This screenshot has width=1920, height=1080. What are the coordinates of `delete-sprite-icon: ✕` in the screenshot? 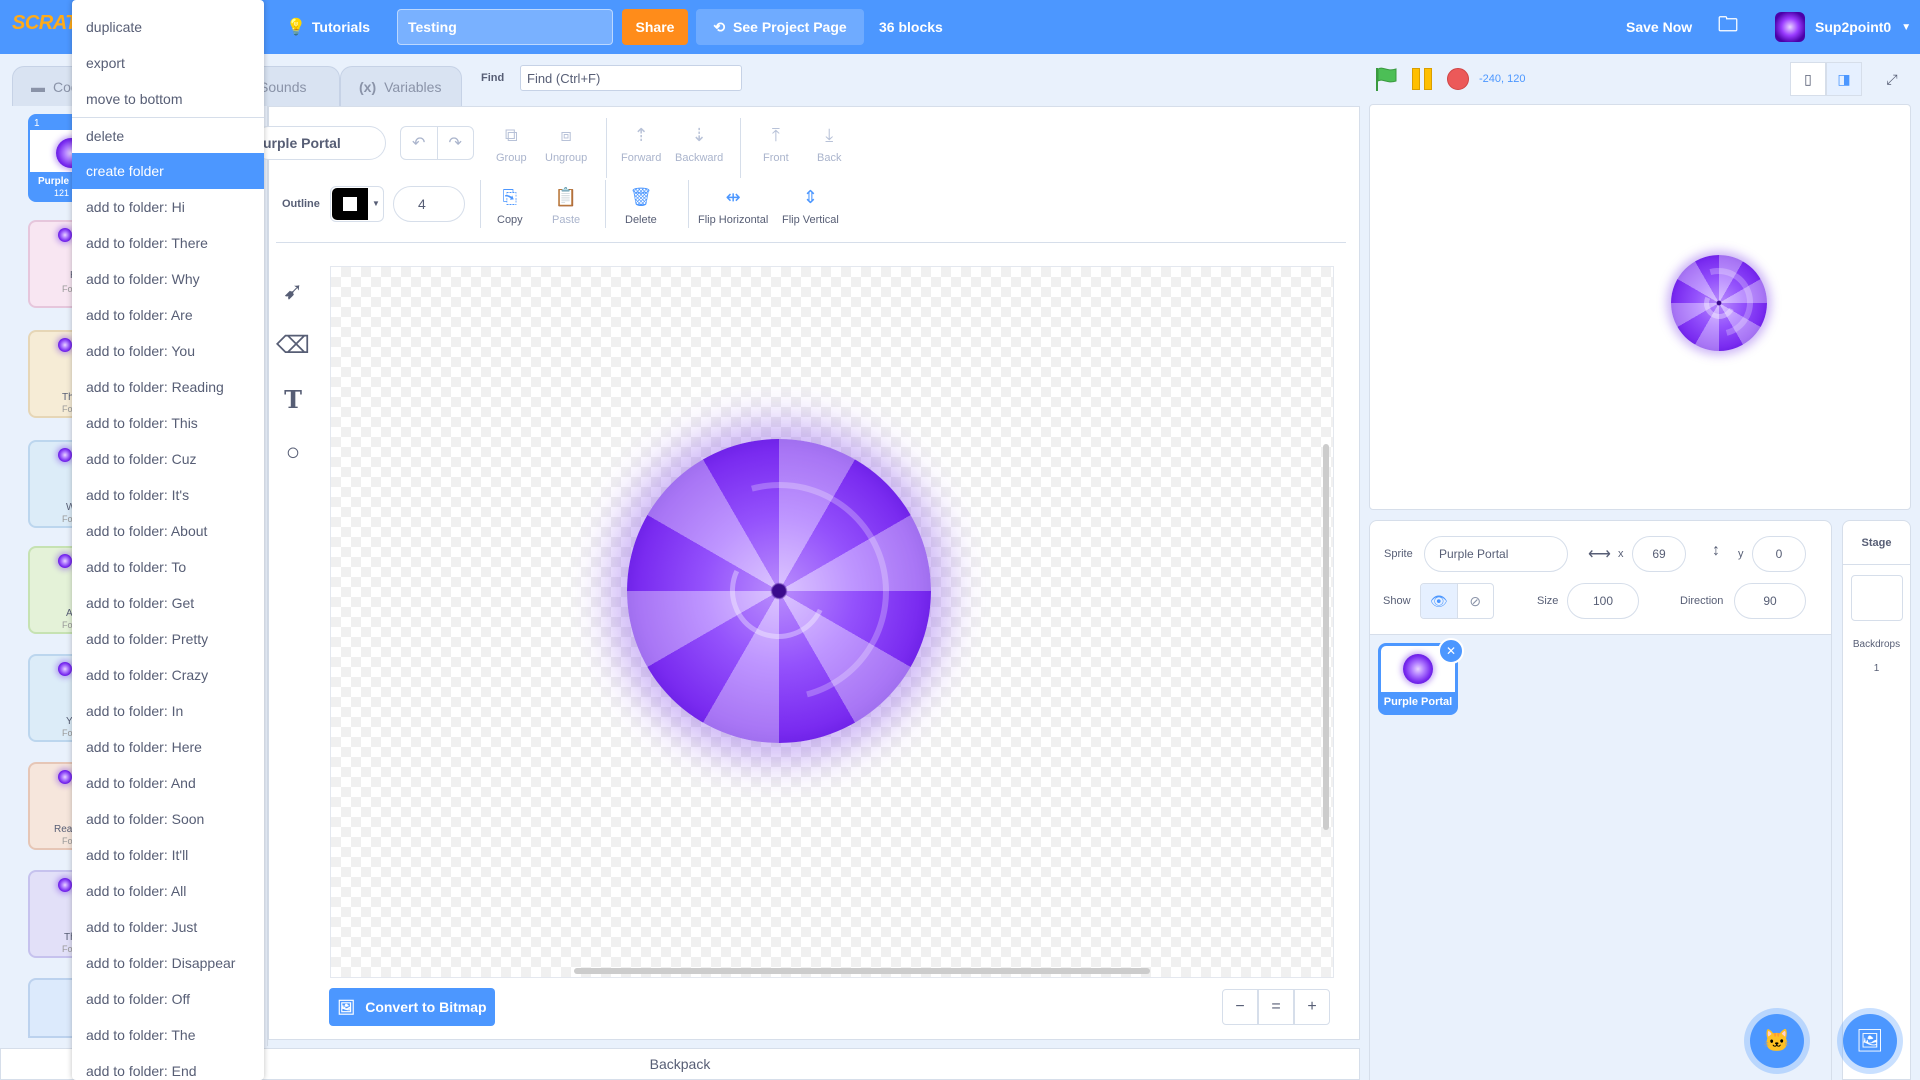 It's located at (1451, 651).